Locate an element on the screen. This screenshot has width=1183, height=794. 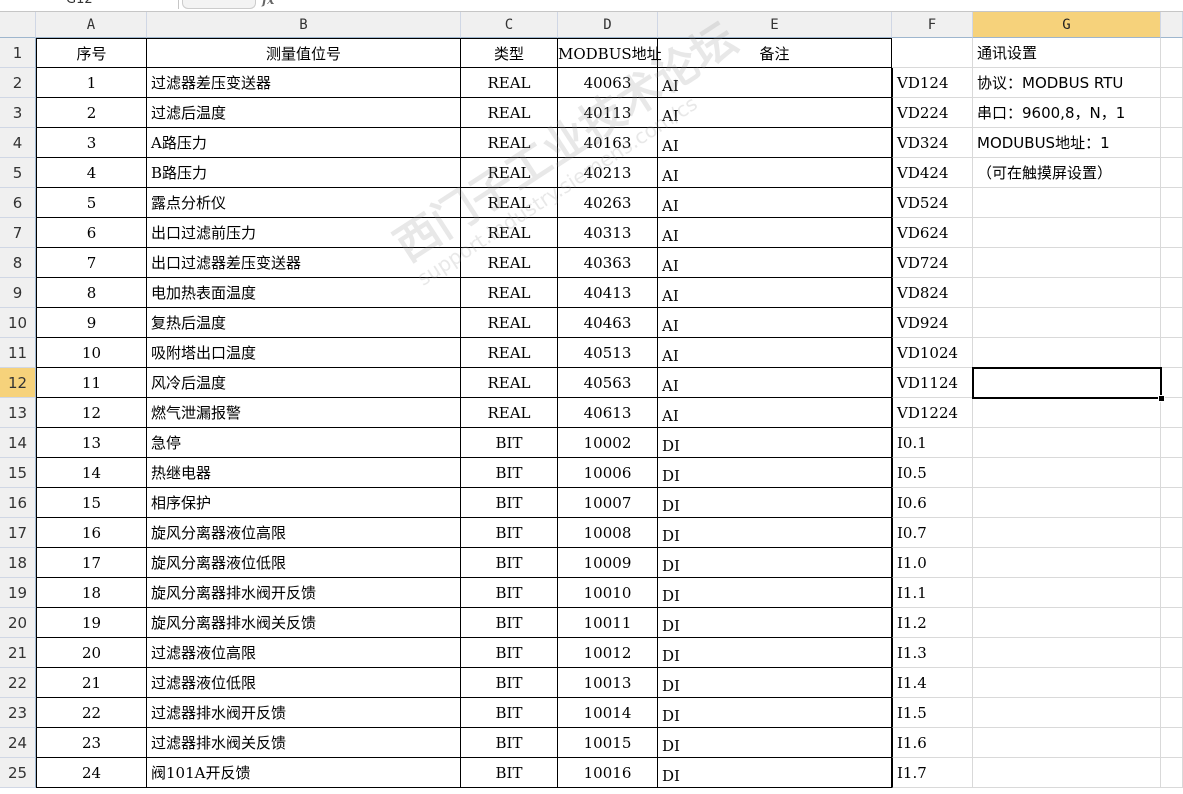
cell-h25 is located at coordinates (1172, 773).